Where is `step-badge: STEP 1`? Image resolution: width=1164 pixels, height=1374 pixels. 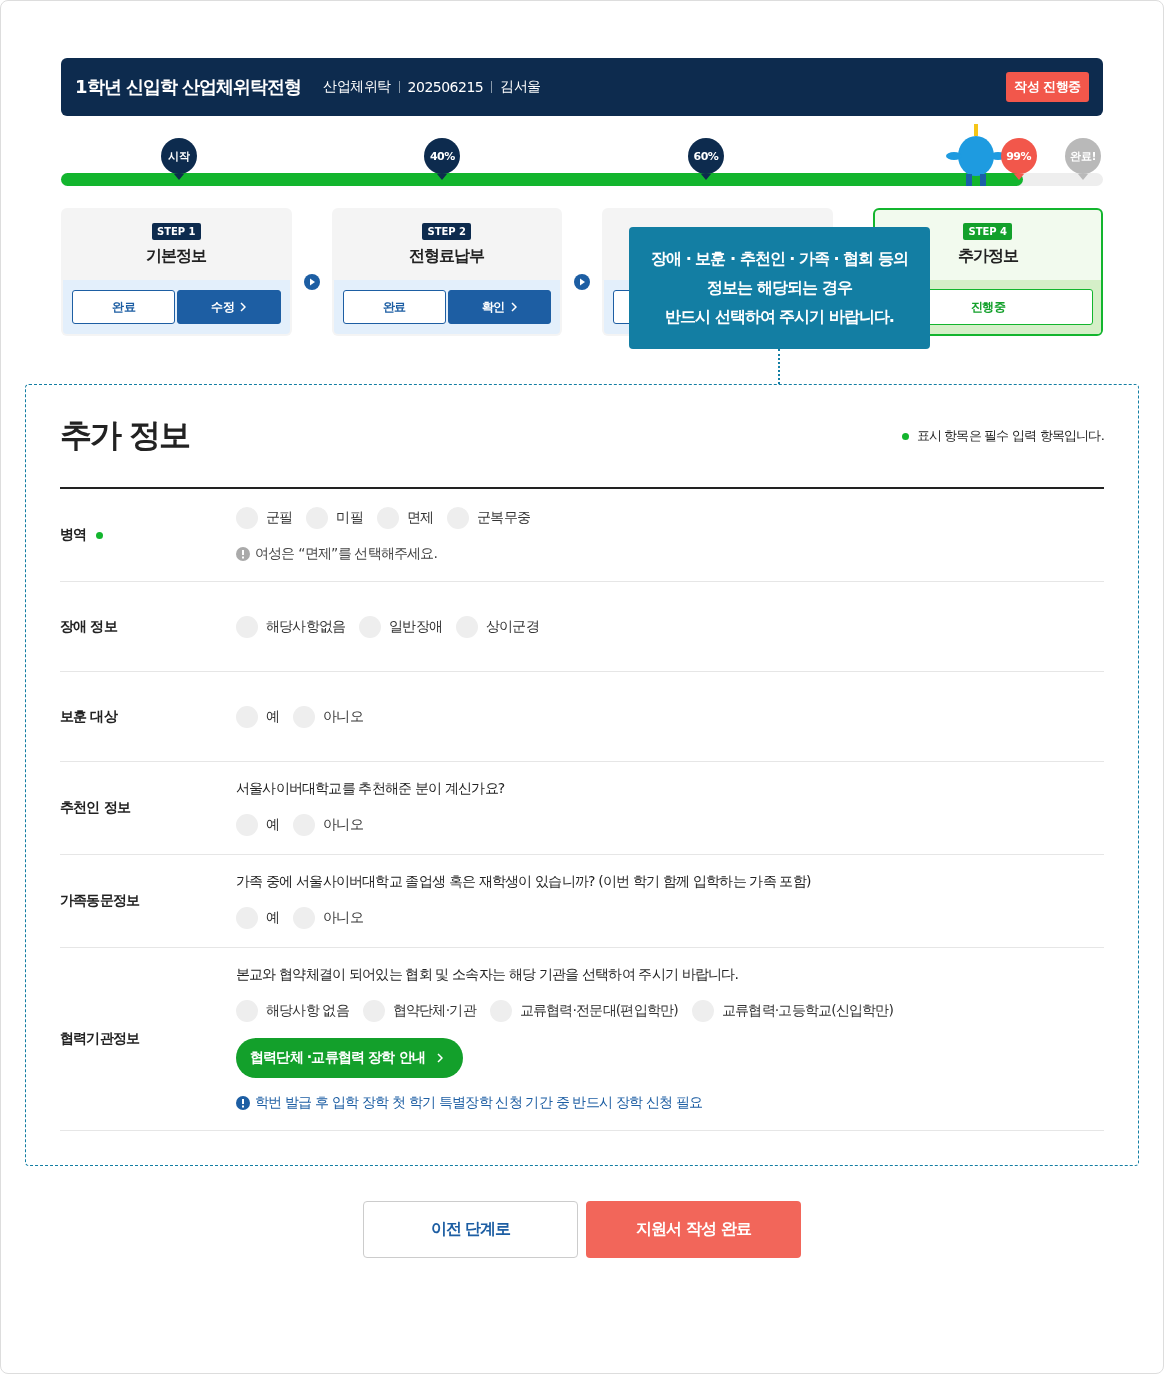 step-badge: STEP 1 is located at coordinates (176, 231).